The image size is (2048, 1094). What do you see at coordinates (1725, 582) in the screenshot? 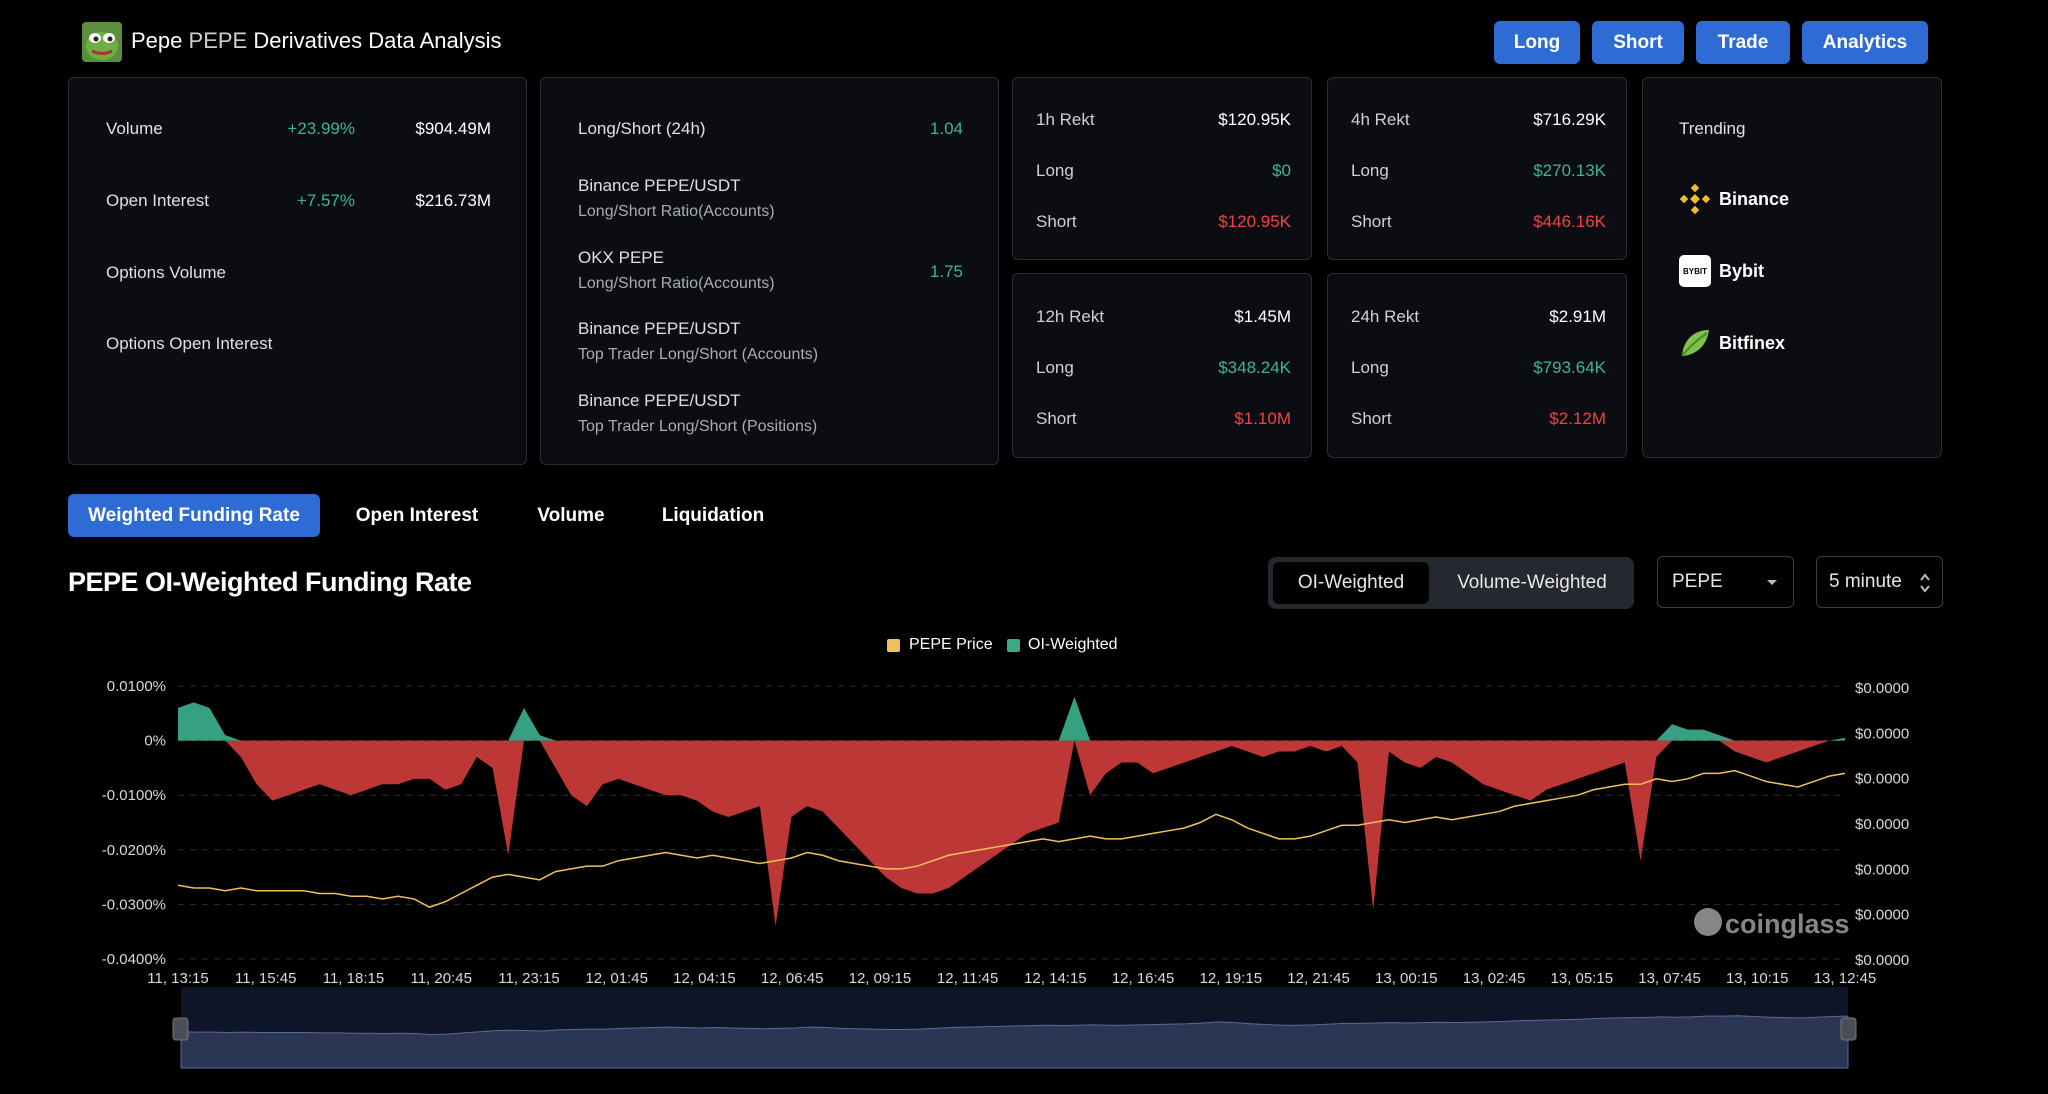
I see `symbol-select: PEPE` at bounding box center [1725, 582].